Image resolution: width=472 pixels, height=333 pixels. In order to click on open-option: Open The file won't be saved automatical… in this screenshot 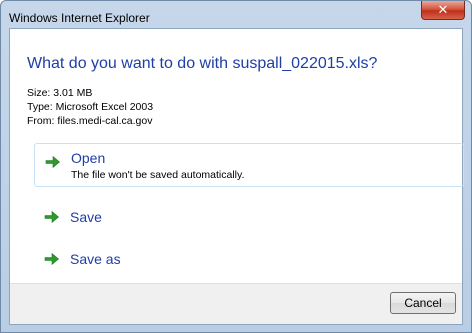, I will do `click(249, 165)`.